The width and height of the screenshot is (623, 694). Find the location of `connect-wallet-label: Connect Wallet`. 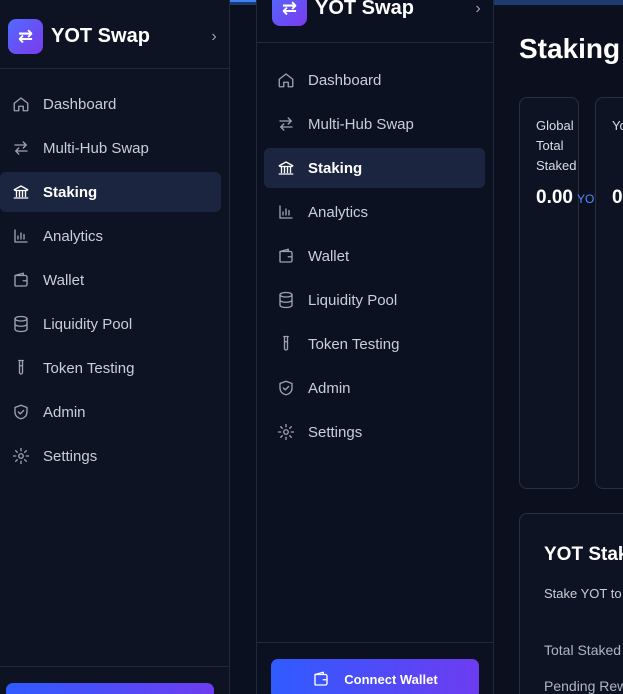

connect-wallet-label: Connect Wallet is located at coordinates (391, 679).